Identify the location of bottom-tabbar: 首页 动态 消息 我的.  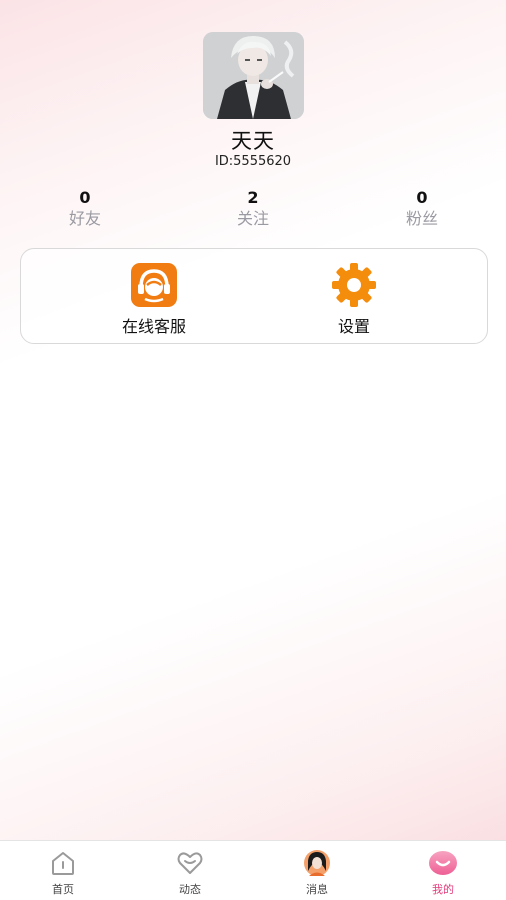
(253, 870).